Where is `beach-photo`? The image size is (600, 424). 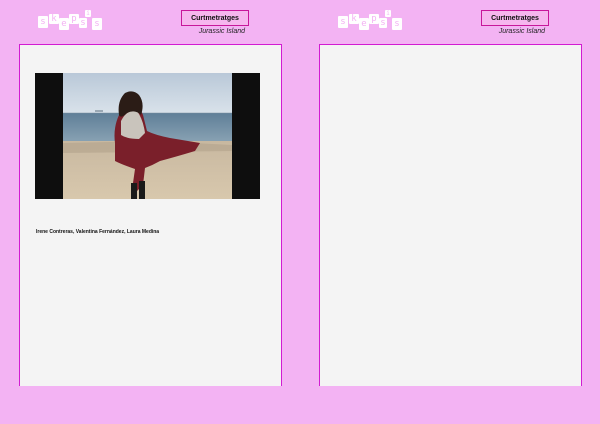 beach-photo is located at coordinates (147, 136).